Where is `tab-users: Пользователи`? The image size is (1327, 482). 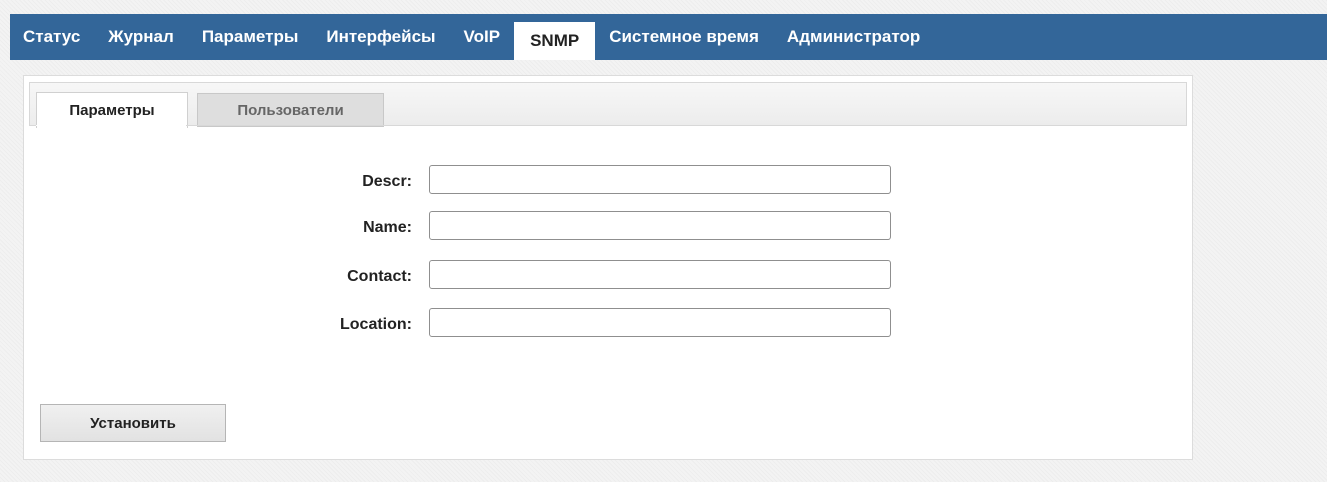 tab-users: Пользователи is located at coordinates (290, 110).